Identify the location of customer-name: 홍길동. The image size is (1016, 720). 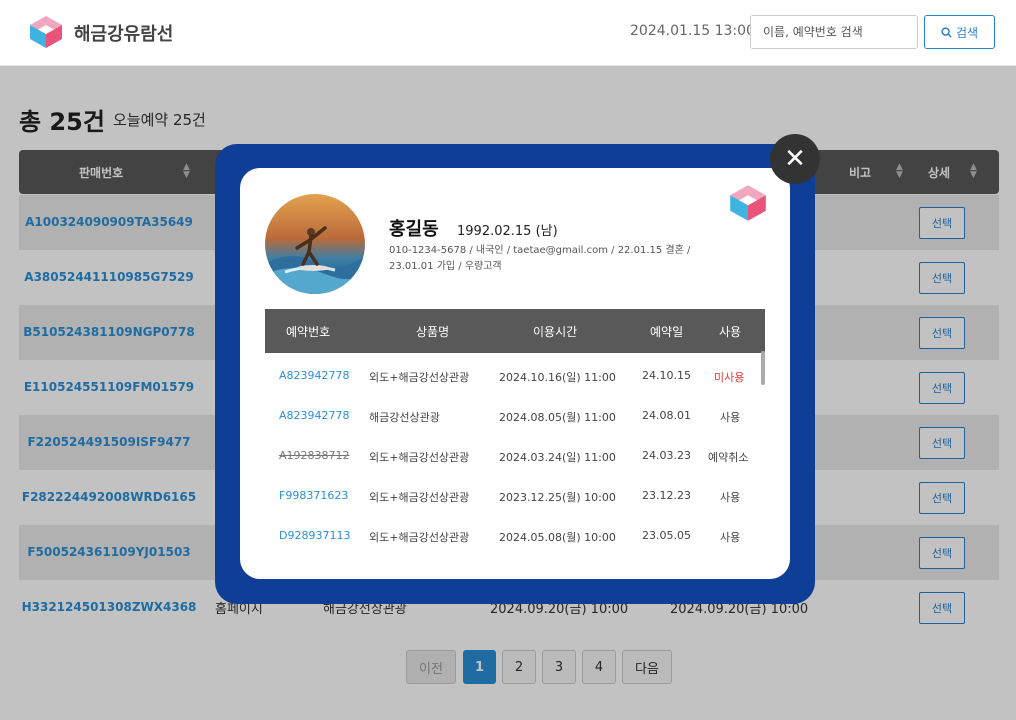
(414, 229).